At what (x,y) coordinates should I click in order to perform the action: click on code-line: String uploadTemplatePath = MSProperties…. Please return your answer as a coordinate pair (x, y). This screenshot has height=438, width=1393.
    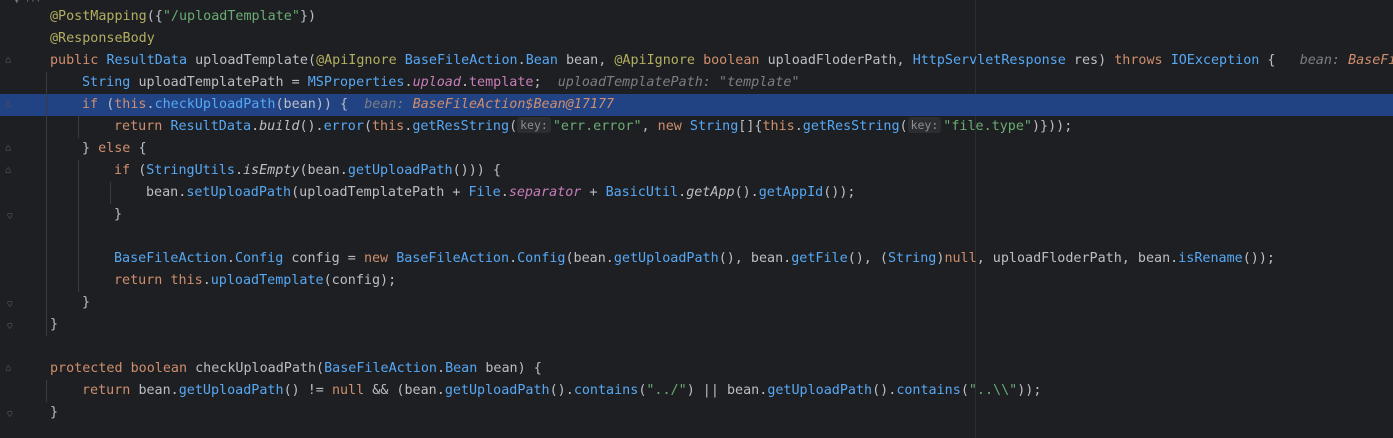
    Looking at the image, I should click on (706, 83).